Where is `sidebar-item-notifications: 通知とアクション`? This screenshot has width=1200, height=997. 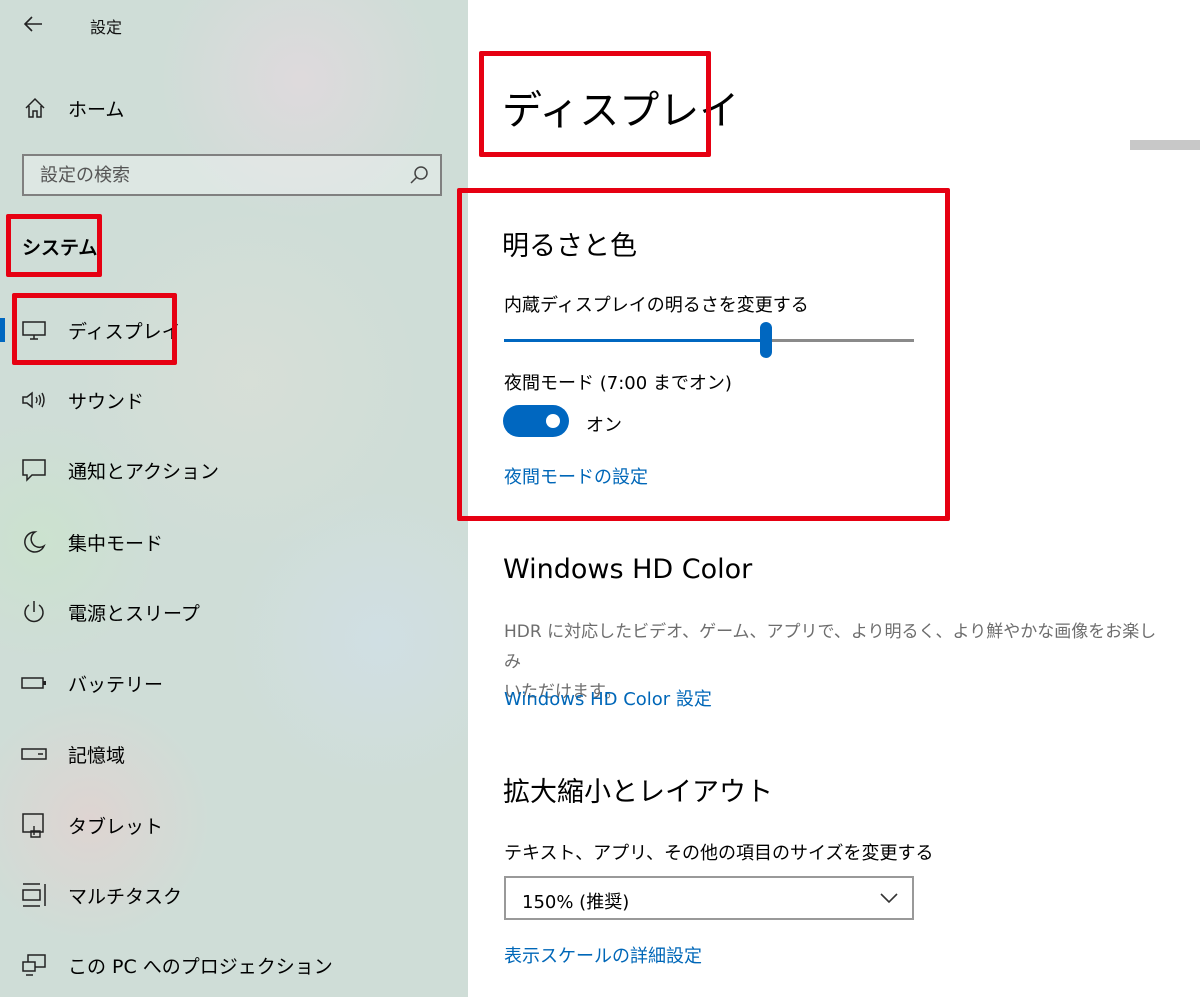
sidebar-item-notifications: 通知とアクション is located at coordinates (234, 470).